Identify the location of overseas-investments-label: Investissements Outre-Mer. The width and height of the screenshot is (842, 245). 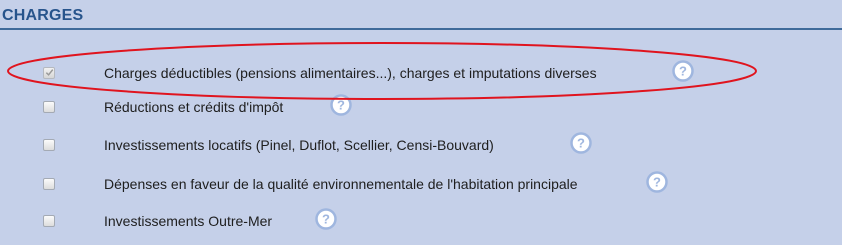
(188, 221).